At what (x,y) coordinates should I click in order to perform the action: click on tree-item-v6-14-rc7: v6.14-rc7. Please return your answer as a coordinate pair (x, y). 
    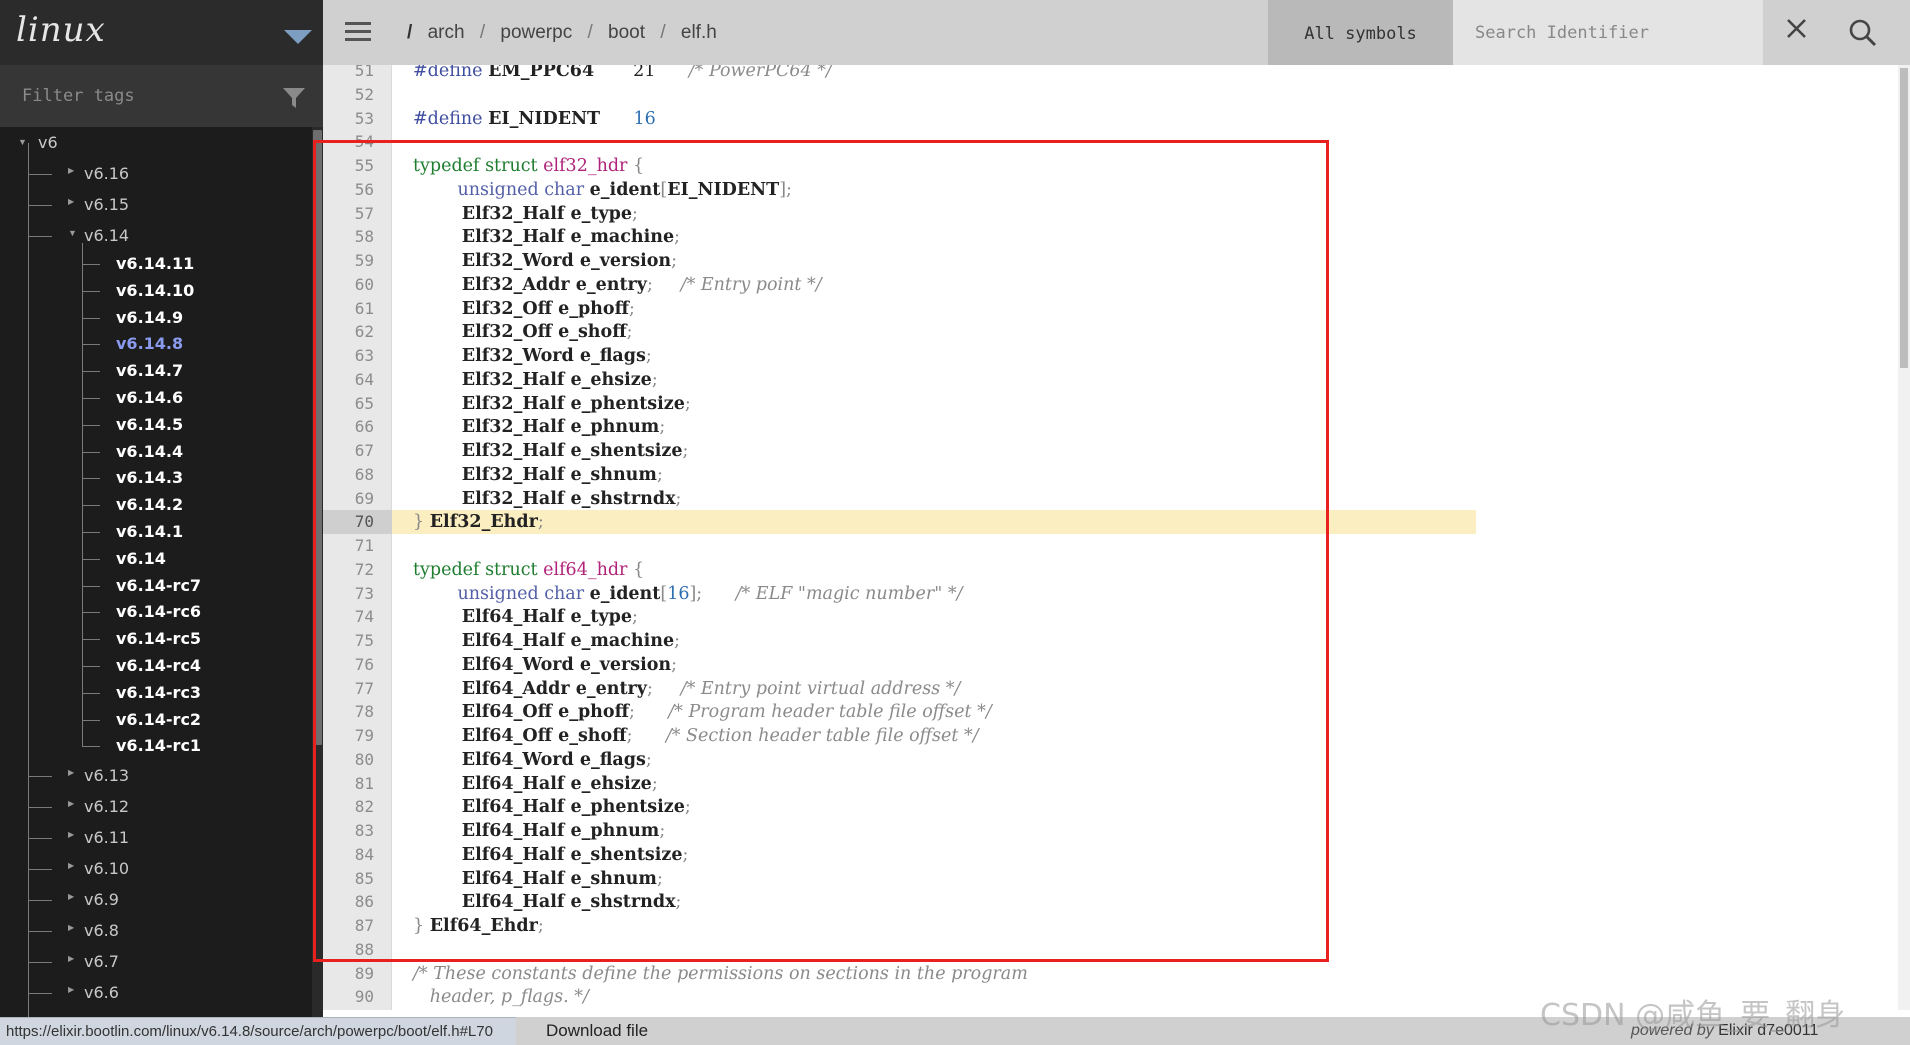
    Looking at the image, I should click on (156, 586).